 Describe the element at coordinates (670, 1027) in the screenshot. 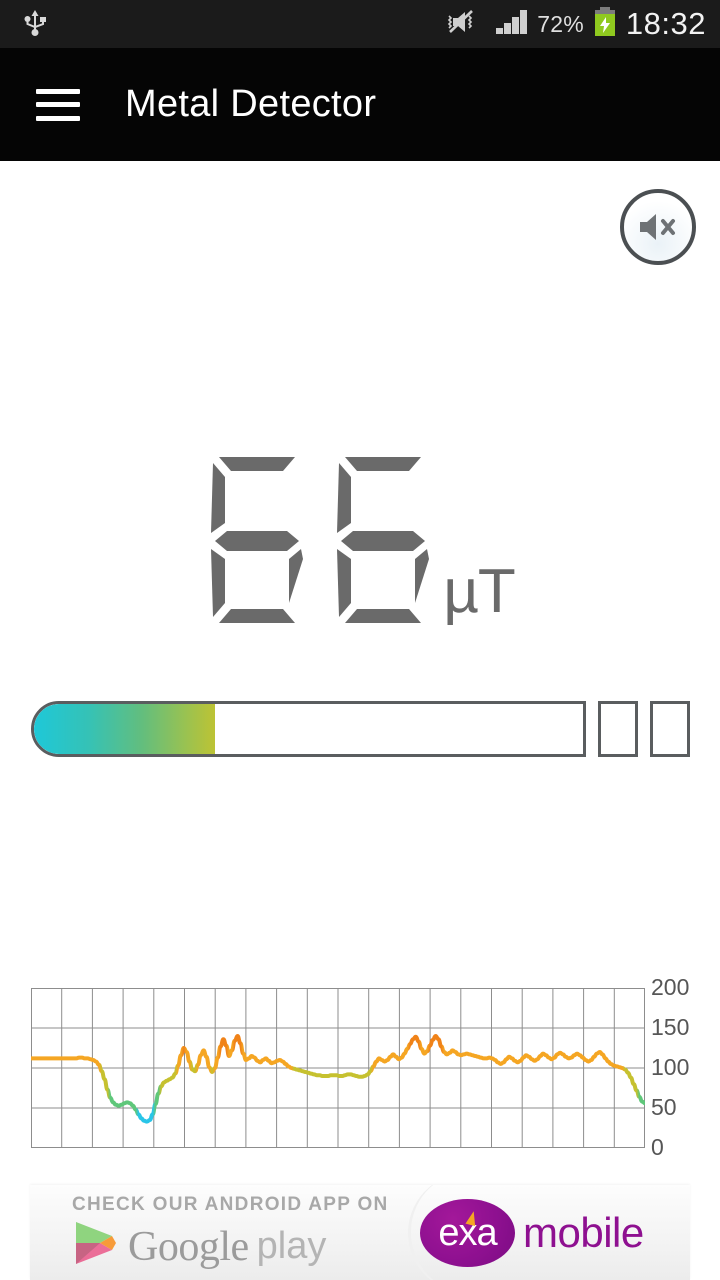

I see `chart-y-tick-label: 150` at that location.